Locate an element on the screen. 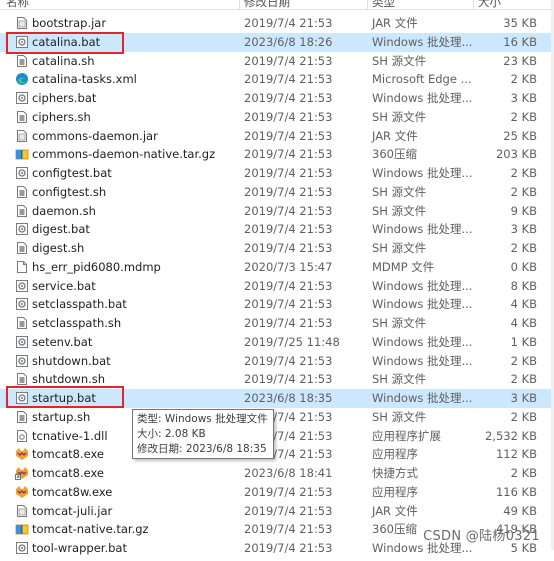  file-size: 8 KB is located at coordinates (523, 285).